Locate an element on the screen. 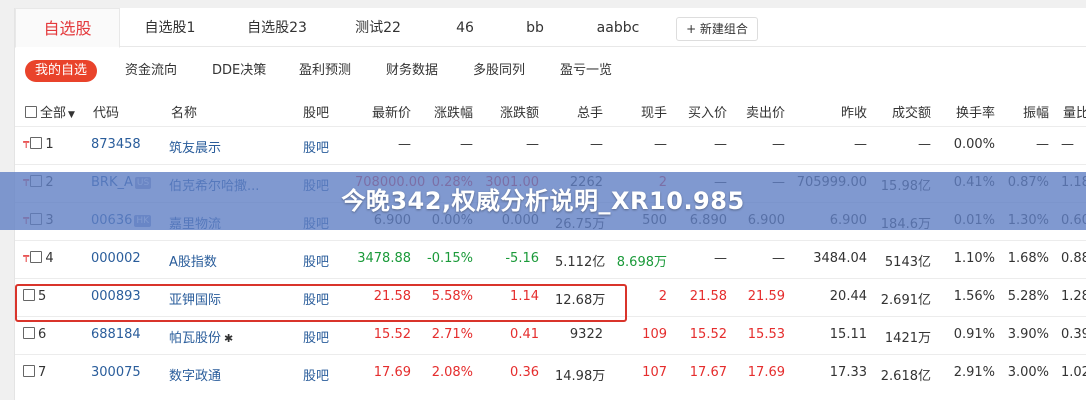 This screenshot has width=1086, height=400. cell-amplitude: 3.00% is located at coordinates (1028, 372).